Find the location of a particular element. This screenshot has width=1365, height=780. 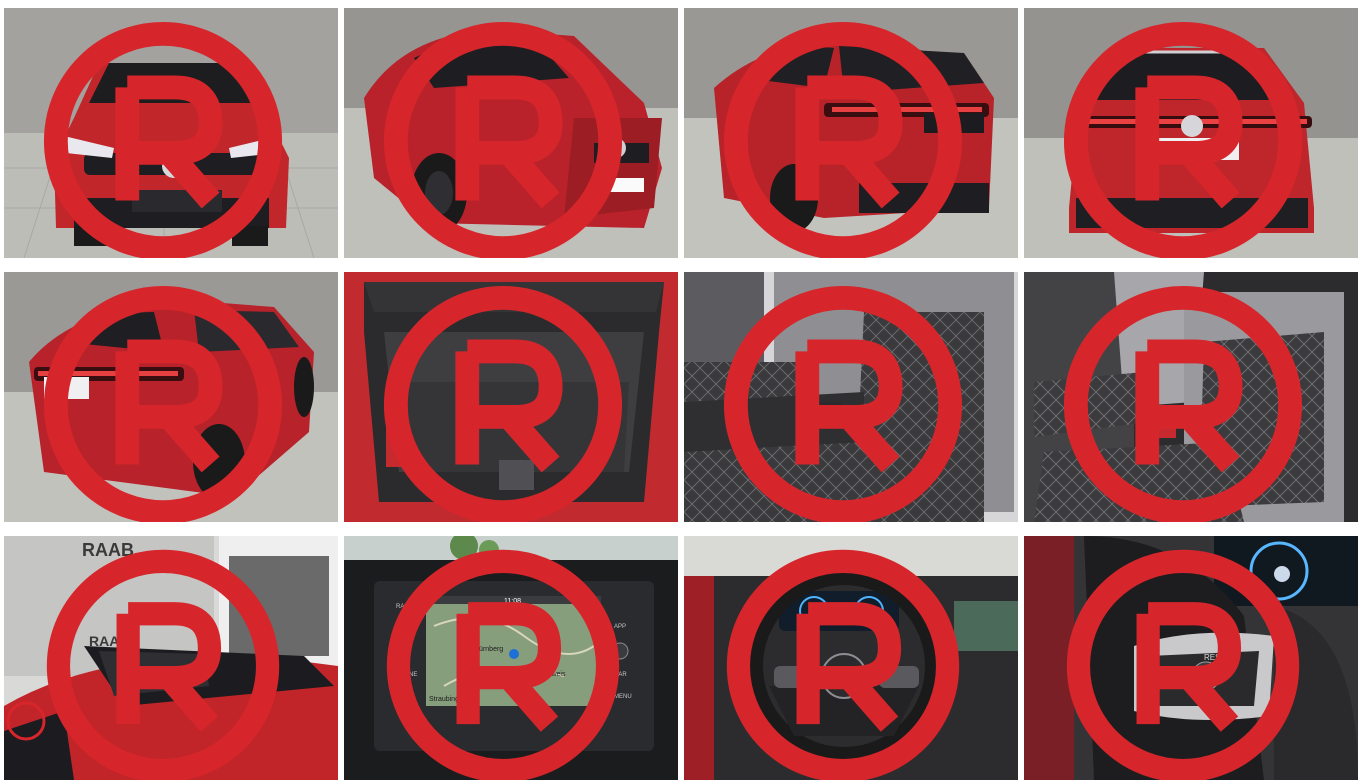

photo-steering-wheel: W is located at coordinates (851, 658).